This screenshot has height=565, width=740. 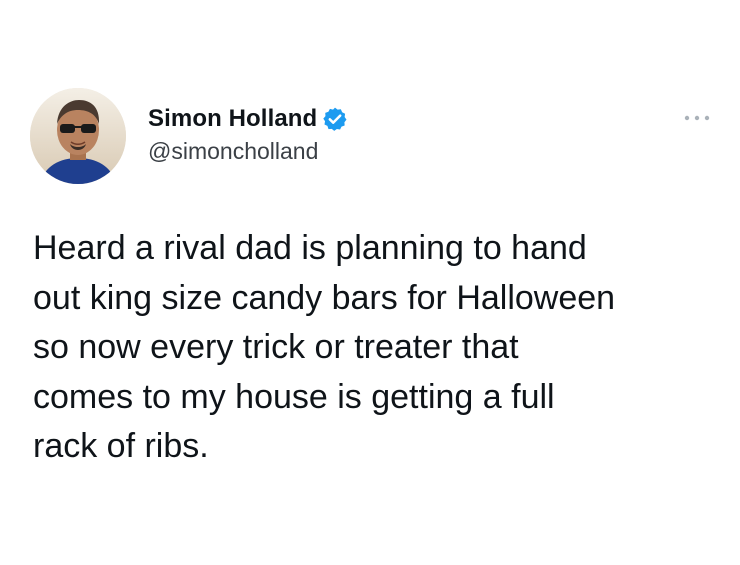 I want to click on name-row: Simon Holland, so click(x=248, y=119).